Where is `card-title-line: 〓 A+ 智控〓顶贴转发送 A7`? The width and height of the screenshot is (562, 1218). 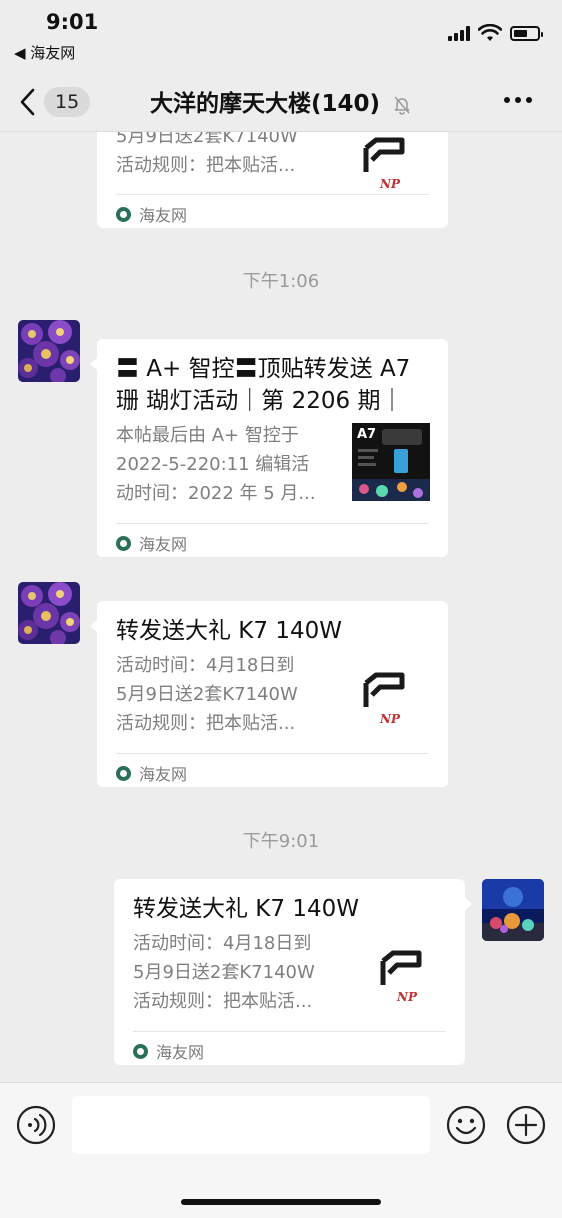 card-title-line: 〓 A+ 智控〓顶贴转发送 A7 is located at coordinates (263, 369).